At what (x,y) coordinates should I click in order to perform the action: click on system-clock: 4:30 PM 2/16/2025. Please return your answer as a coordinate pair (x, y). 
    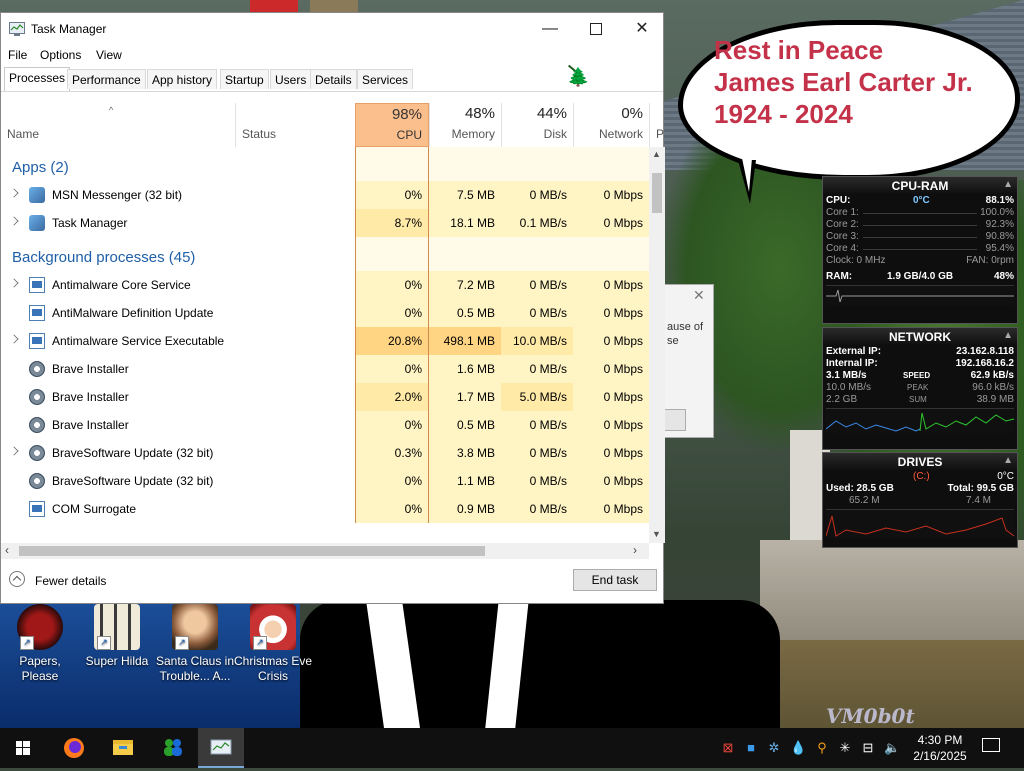
    Looking at the image, I should click on (940, 748).